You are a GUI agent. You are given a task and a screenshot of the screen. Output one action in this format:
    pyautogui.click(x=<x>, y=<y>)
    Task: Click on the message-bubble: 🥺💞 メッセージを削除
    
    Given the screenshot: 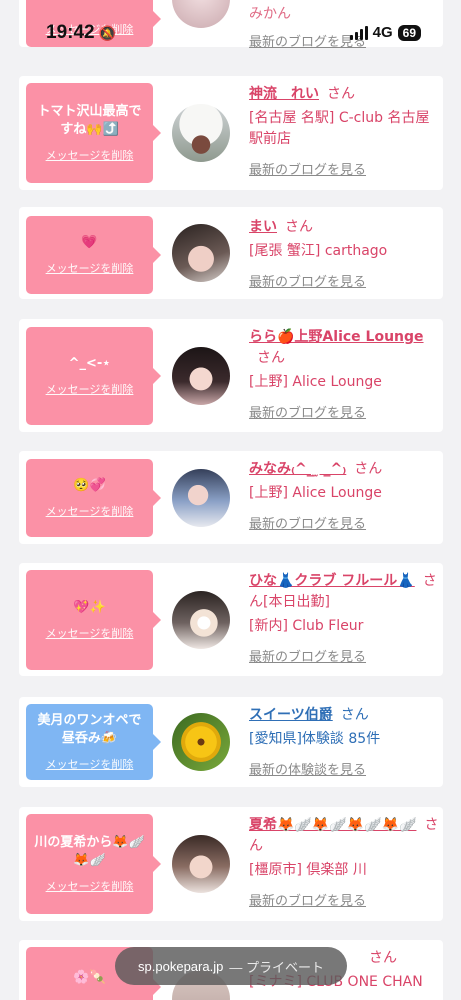 What is the action you would take?
    pyautogui.click(x=93, y=498)
    